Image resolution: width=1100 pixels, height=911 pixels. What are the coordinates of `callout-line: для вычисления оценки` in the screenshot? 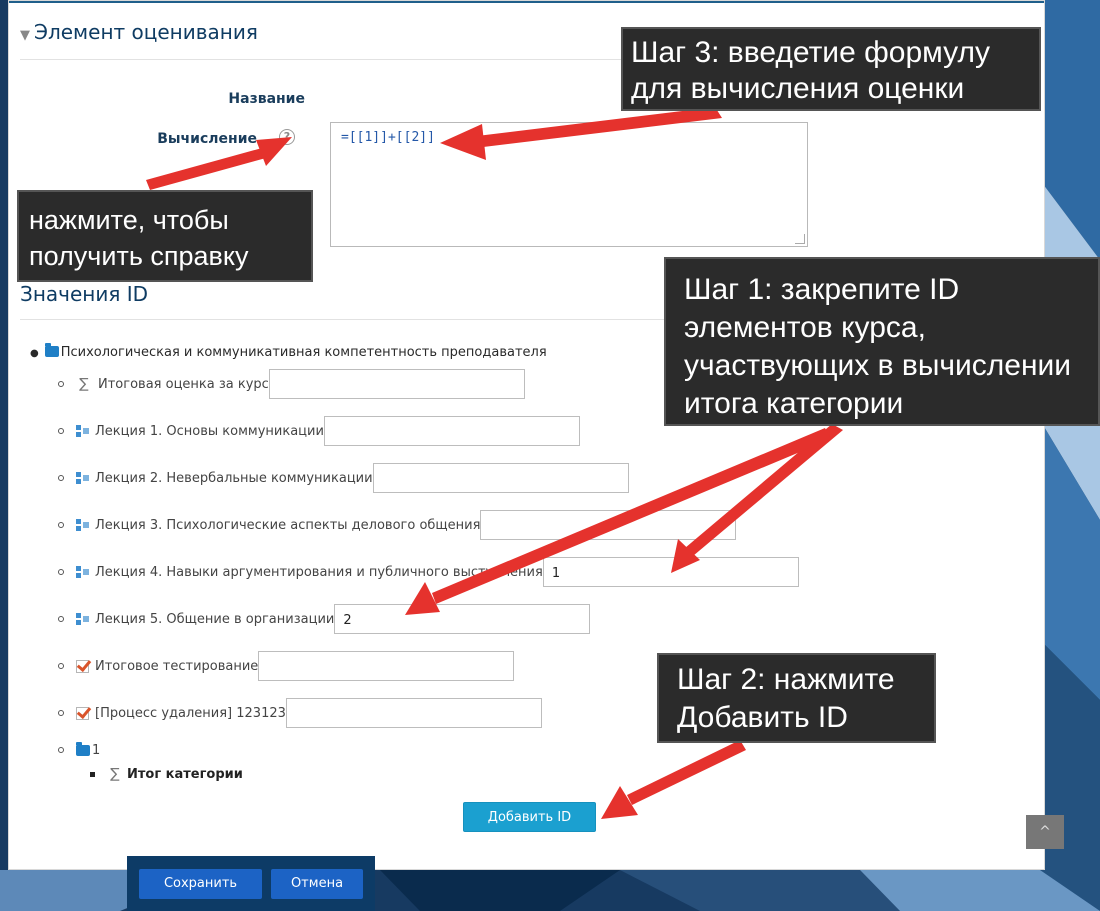 It's located at (798, 88).